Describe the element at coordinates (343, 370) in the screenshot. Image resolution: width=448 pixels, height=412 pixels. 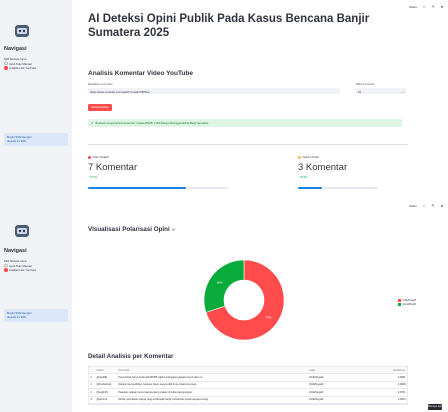
I see `column-header: Label` at that location.